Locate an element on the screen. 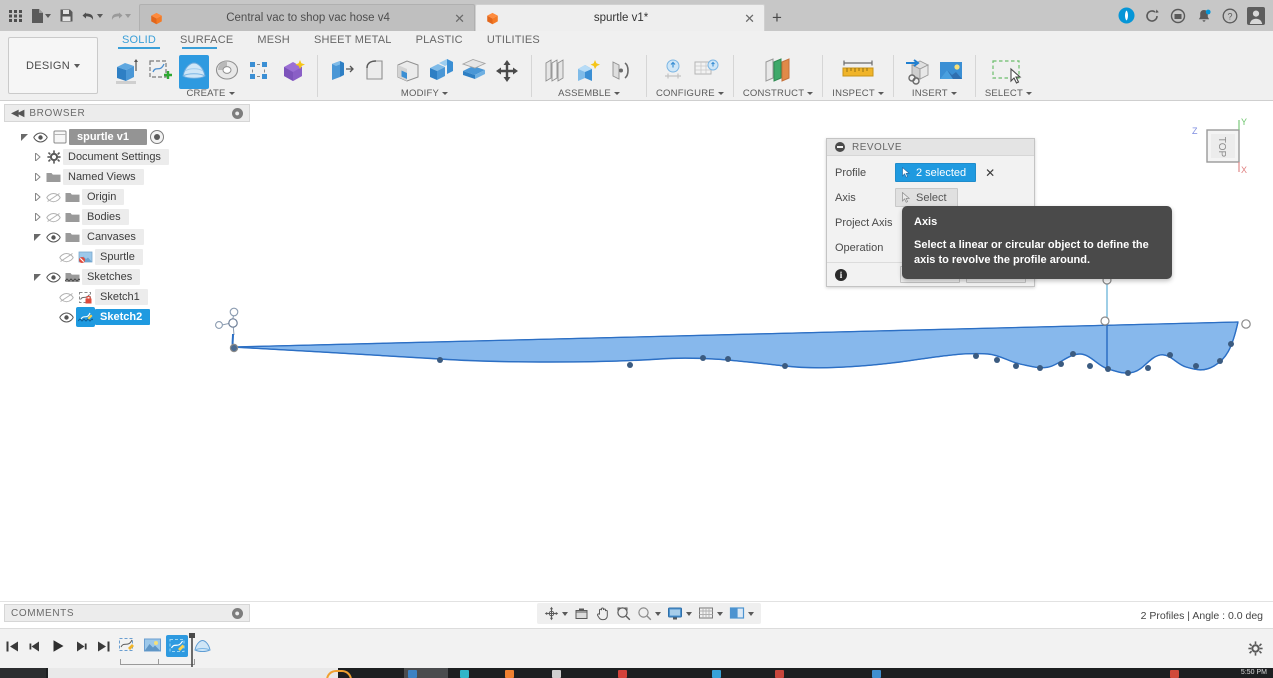 The width and height of the screenshot is (1273, 678). app-grid-icon is located at coordinates (15, 16).